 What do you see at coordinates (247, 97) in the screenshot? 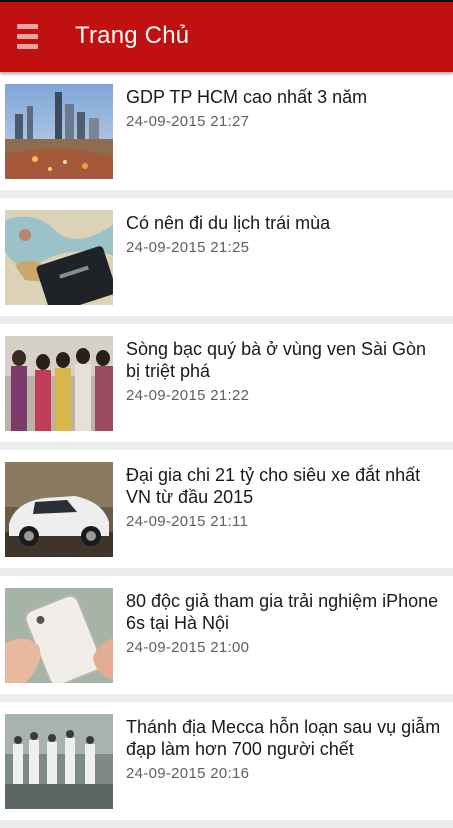
I see `article-title: GDP TP HCM cao nhất 3 năm` at bounding box center [247, 97].